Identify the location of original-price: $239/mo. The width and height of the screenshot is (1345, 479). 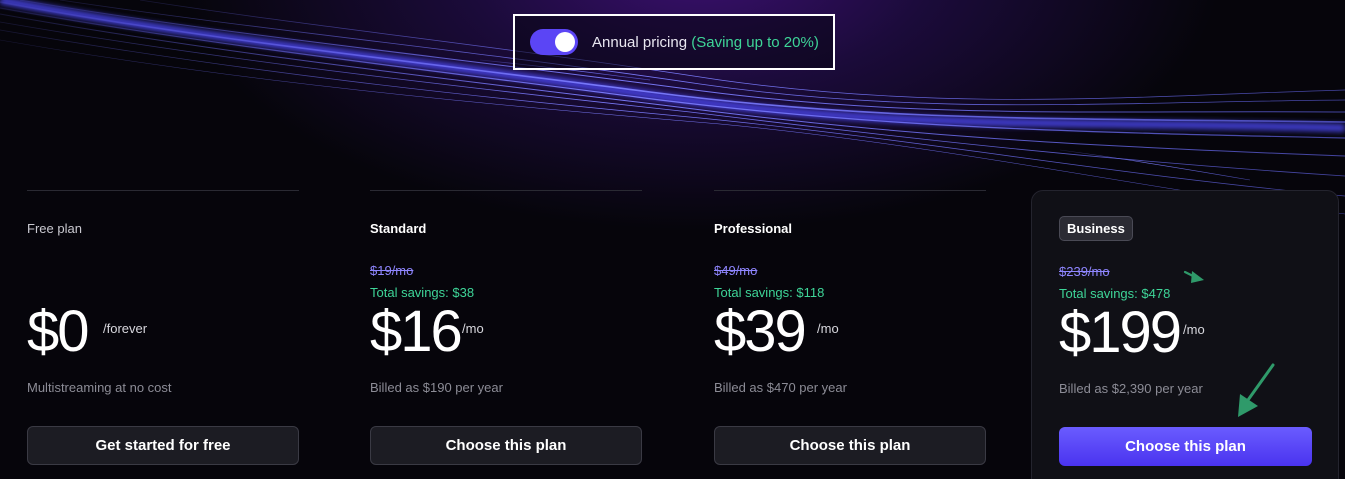
(1084, 271).